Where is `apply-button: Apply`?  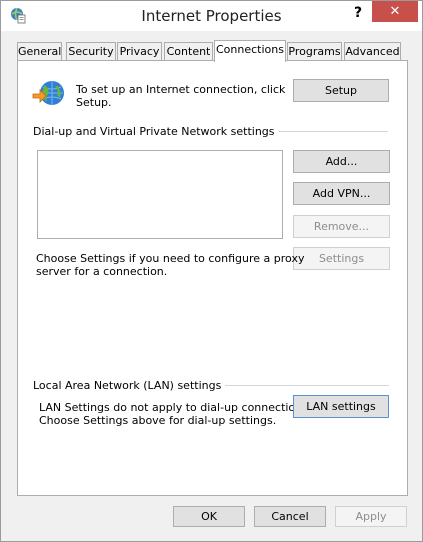 apply-button: Apply is located at coordinates (371, 516).